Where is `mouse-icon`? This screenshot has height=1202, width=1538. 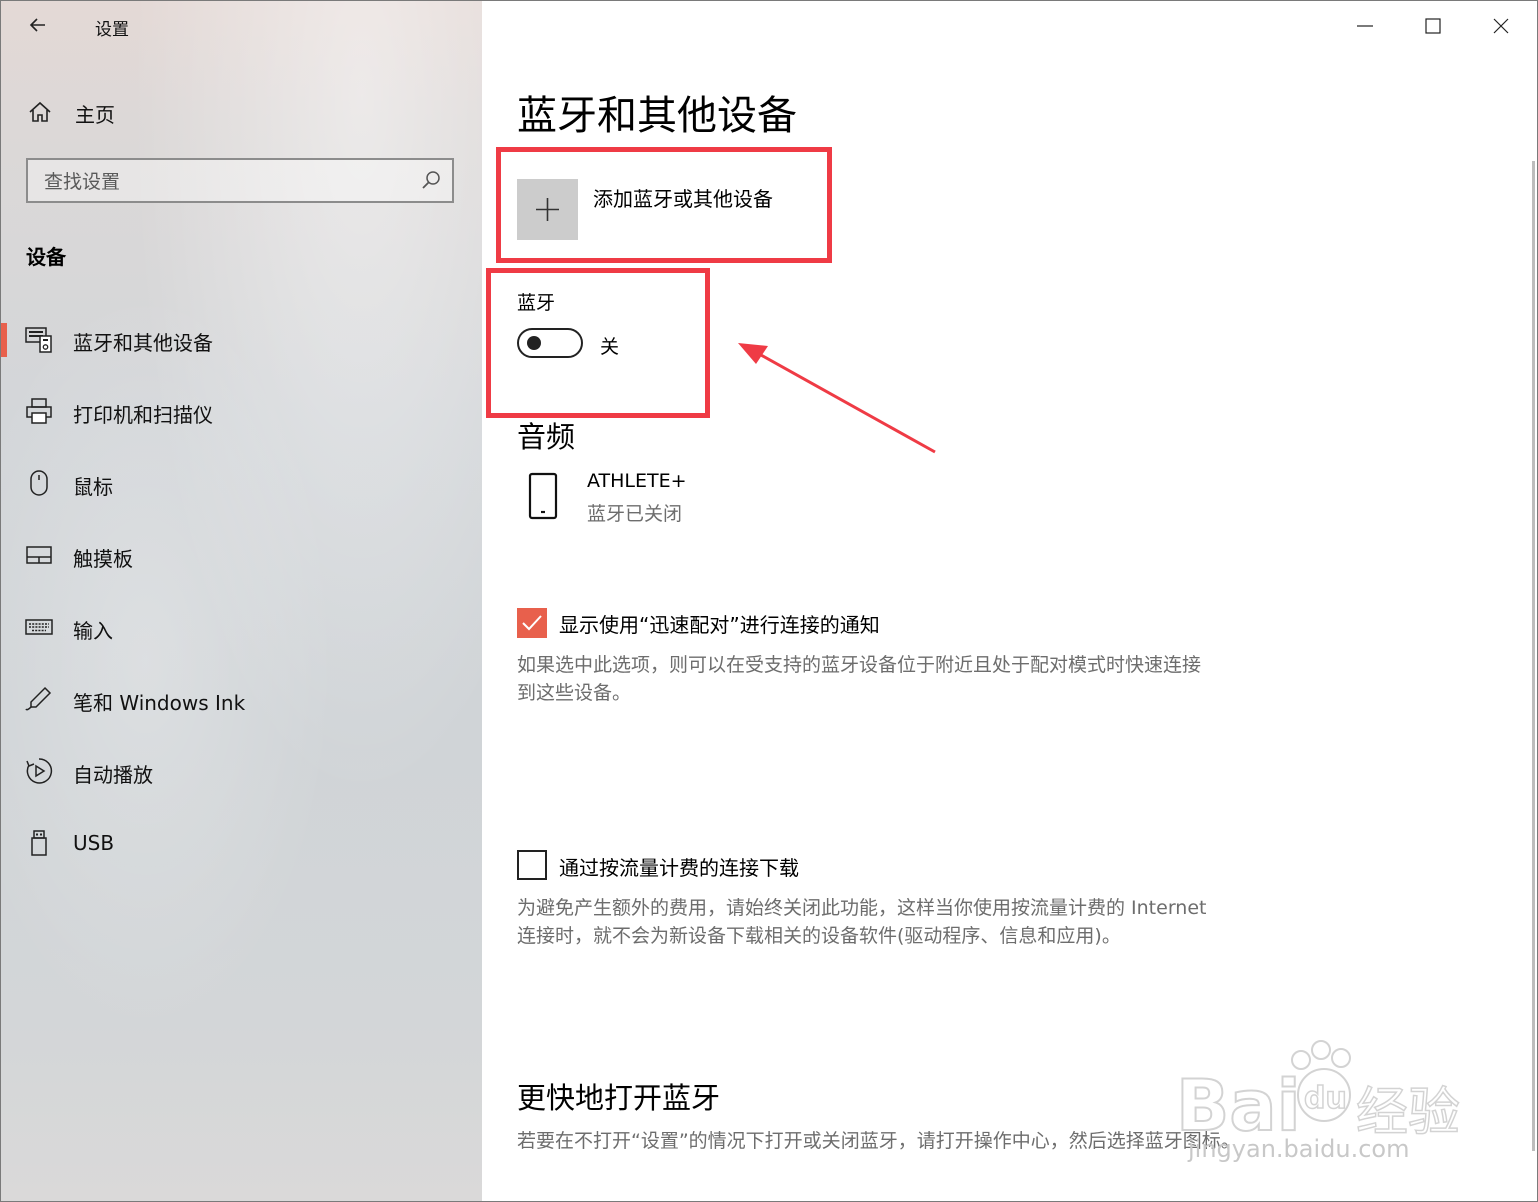
mouse-icon is located at coordinates (39, 483).